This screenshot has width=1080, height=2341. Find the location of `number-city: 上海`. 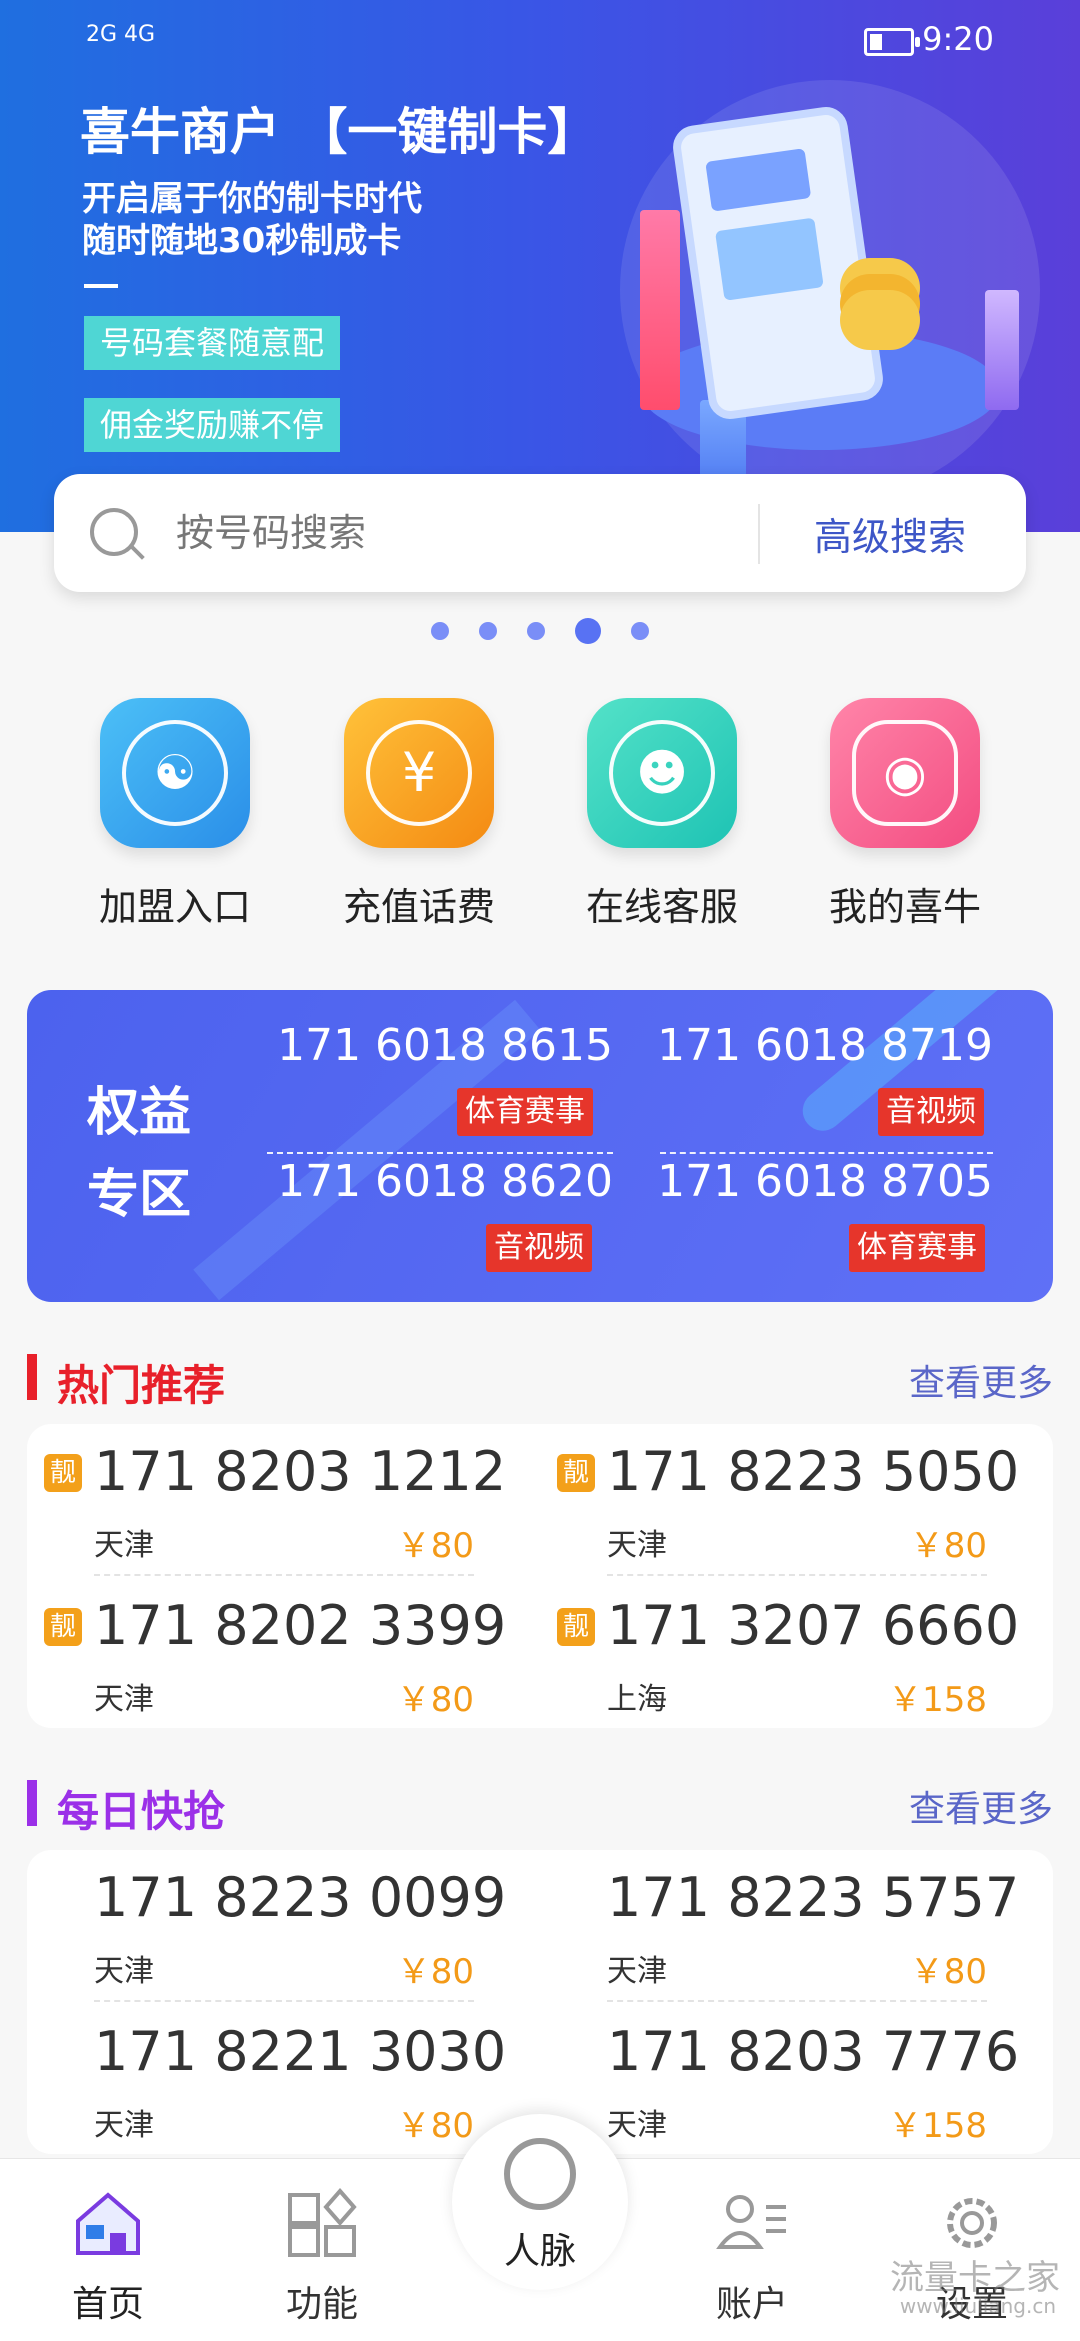

number-city: 上海 is located at coordinates (637, 1699).